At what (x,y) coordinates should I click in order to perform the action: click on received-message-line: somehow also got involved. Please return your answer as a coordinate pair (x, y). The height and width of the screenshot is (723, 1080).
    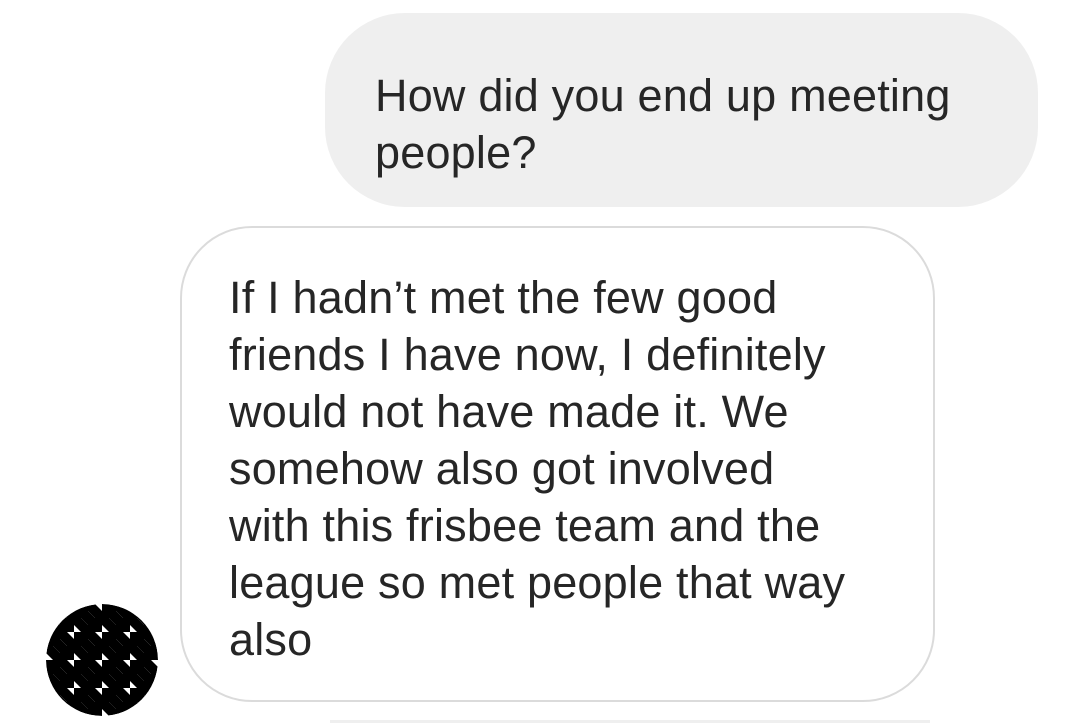
    Looking at the image, I should click on (502, 468).